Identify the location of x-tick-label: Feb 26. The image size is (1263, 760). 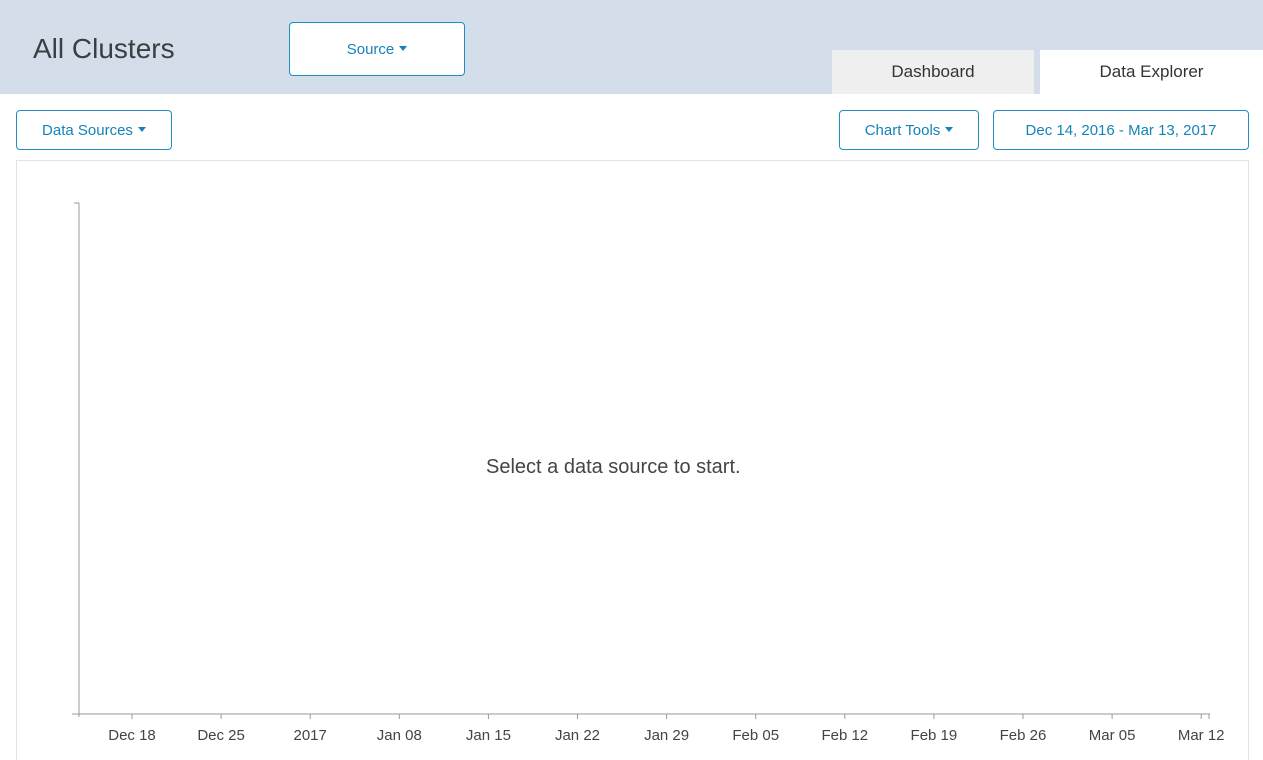
(1023, 735).